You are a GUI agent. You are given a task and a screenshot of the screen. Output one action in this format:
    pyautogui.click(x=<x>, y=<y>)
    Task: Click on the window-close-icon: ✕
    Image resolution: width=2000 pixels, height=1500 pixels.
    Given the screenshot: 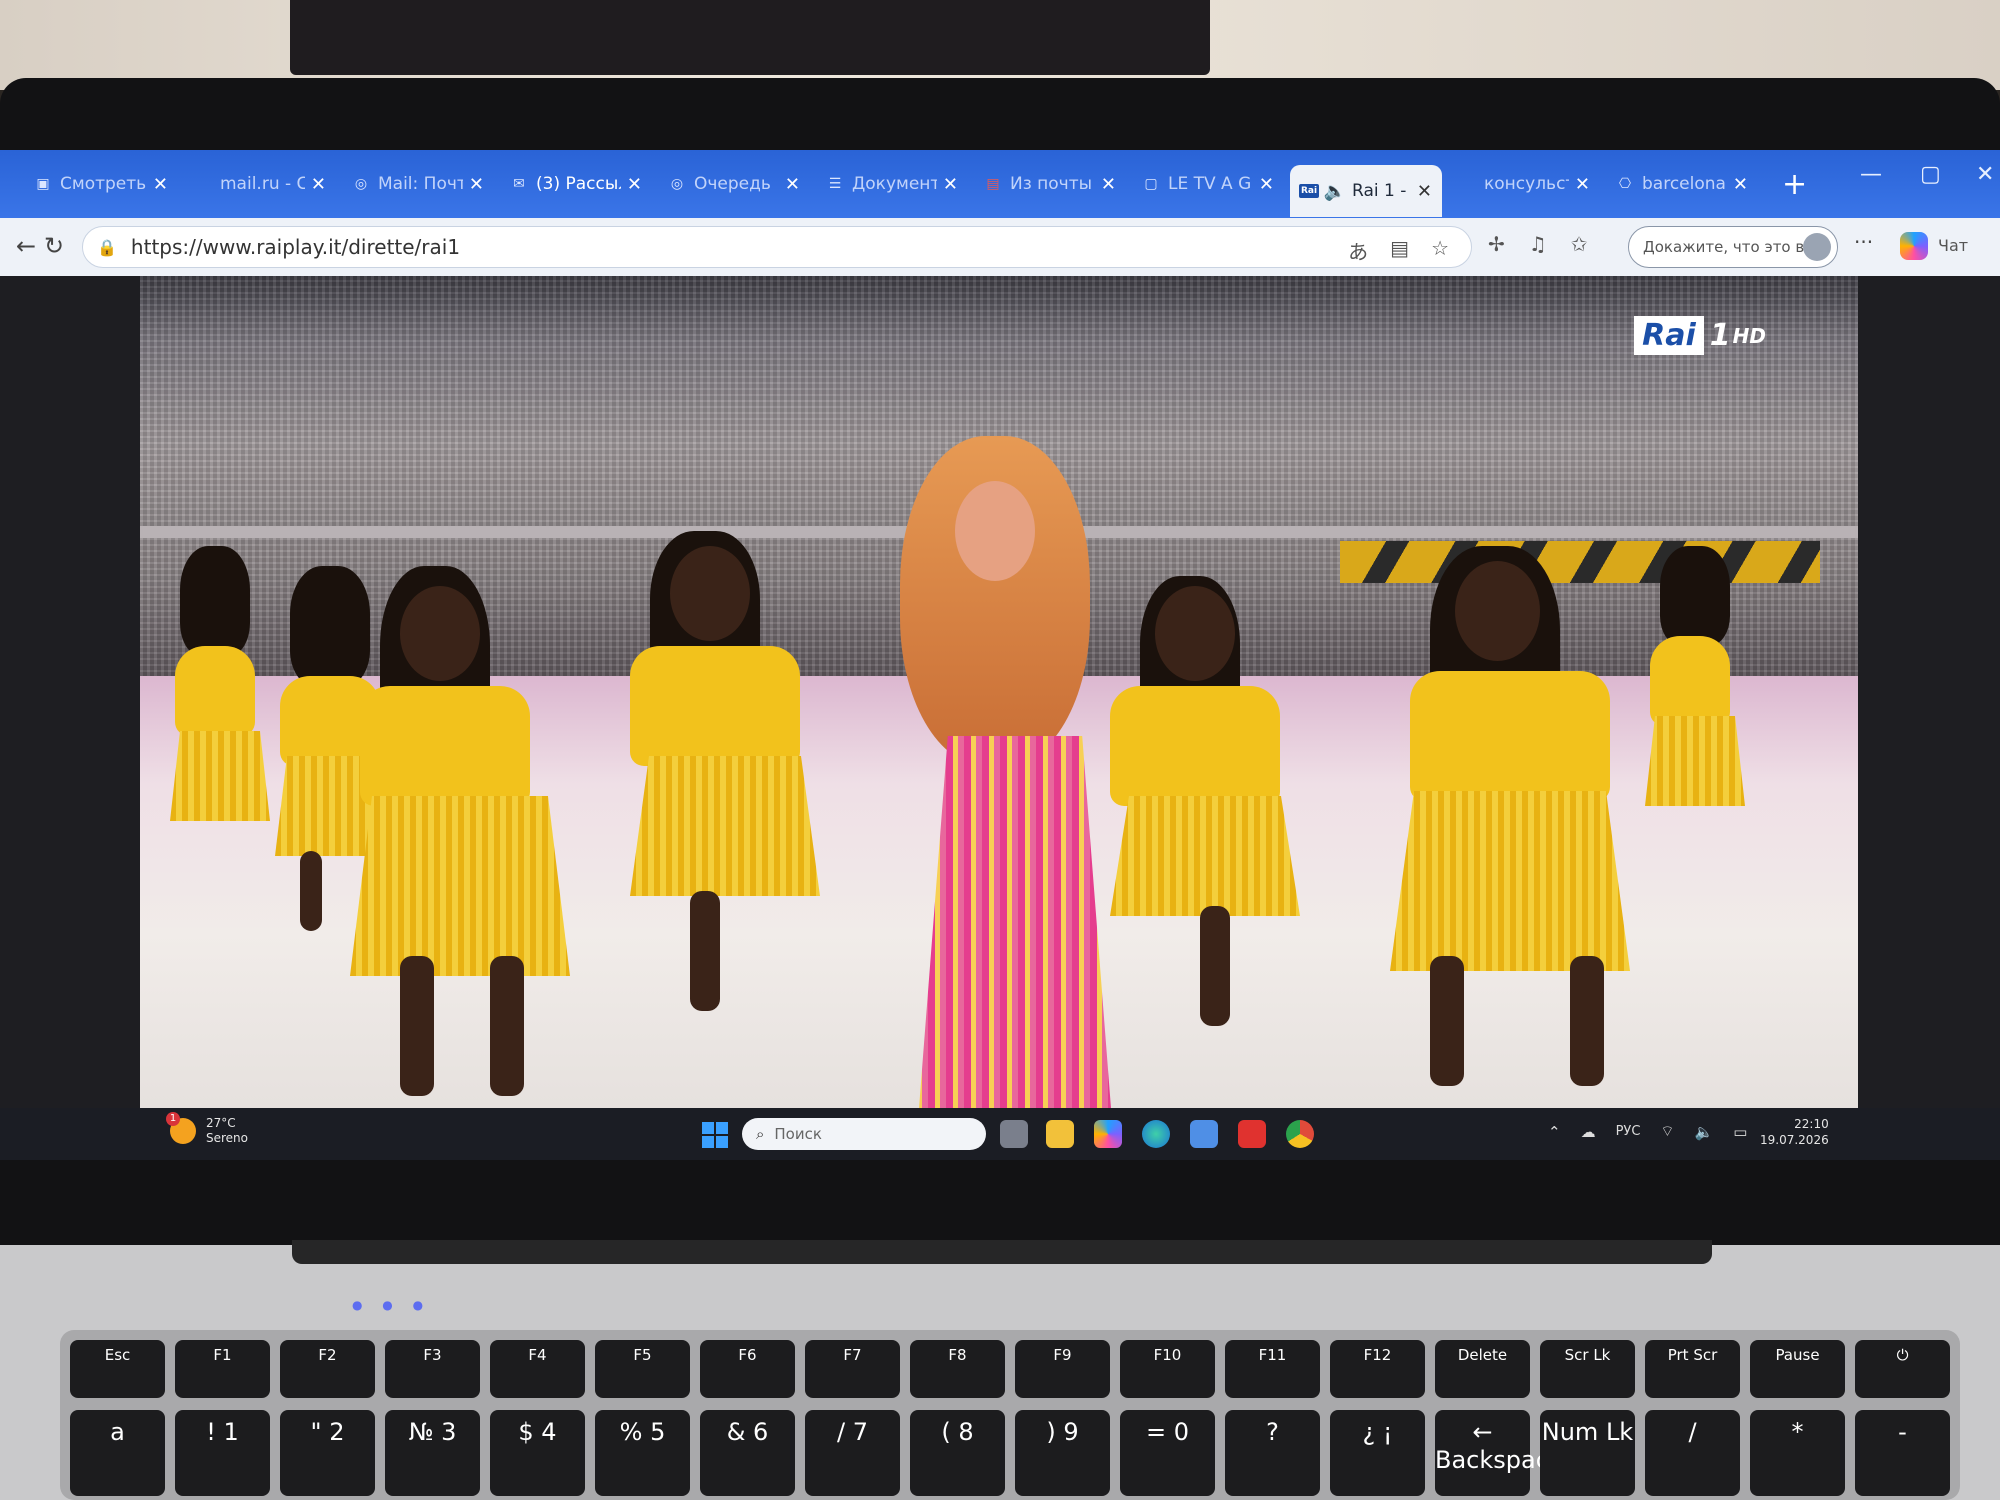 What is the action you would take?
    pyautogui.click(x=1985, y=174)
    